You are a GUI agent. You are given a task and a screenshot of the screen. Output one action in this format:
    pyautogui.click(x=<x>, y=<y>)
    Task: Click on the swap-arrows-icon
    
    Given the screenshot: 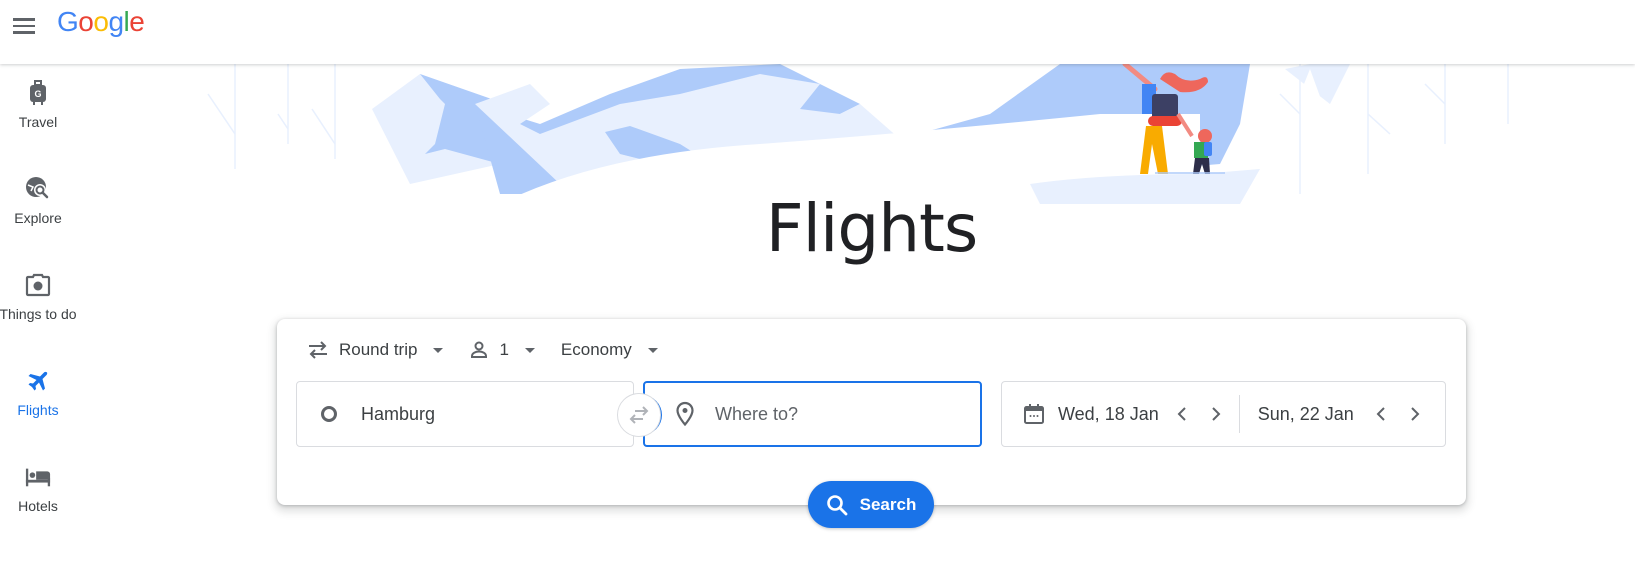 What is the action you would take?
    pyautogui.click(x=639, y=415)
    